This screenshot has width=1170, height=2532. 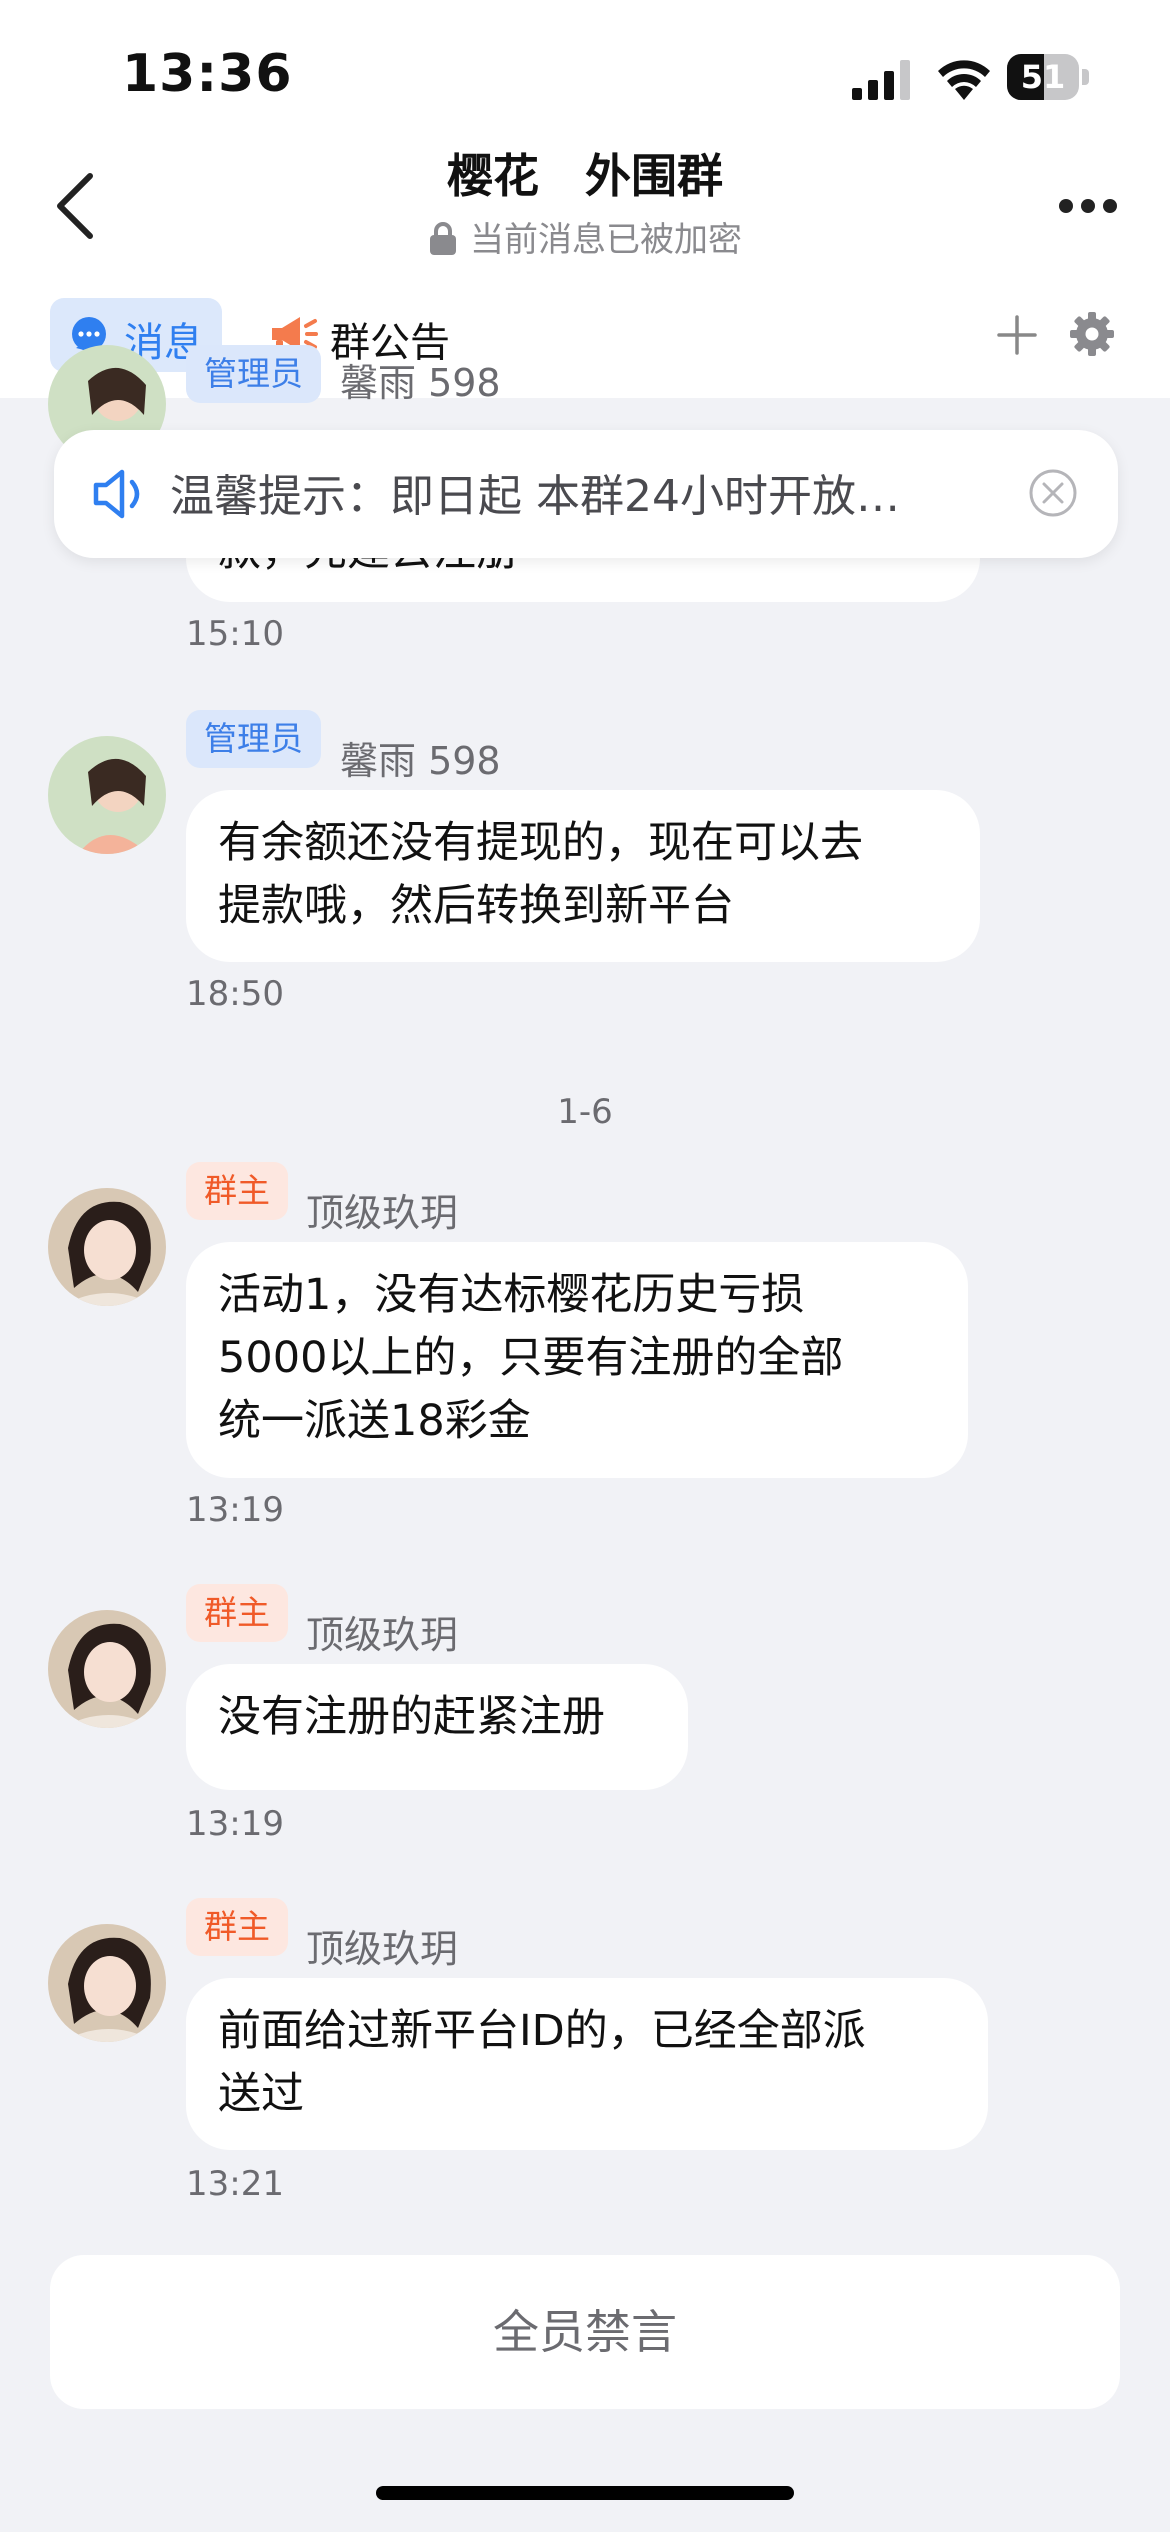 What do you see at coordinates (585, 2493) in the screenshot?
I see `home-indicator` at bounding box center [585, 2493].